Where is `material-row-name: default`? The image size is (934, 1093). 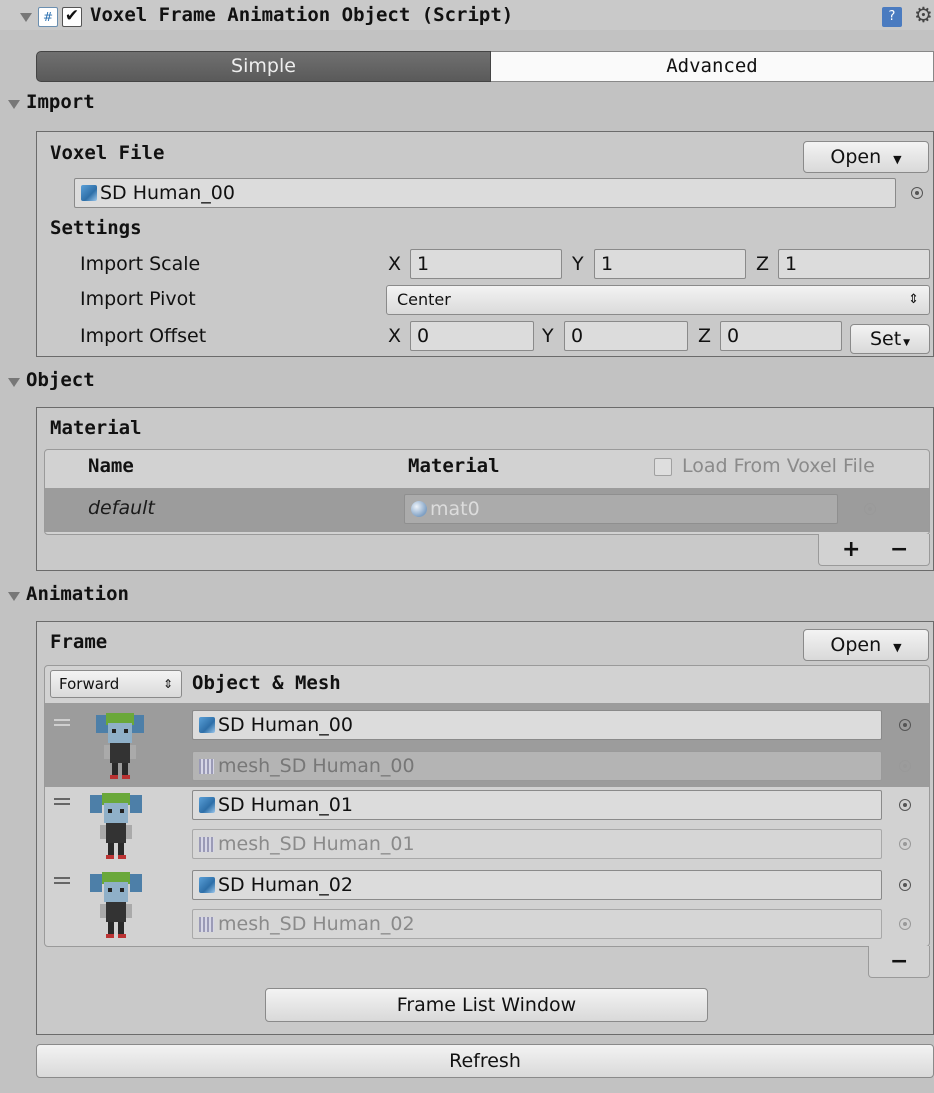
material-row-name: default is located at coordinates (121, 508).